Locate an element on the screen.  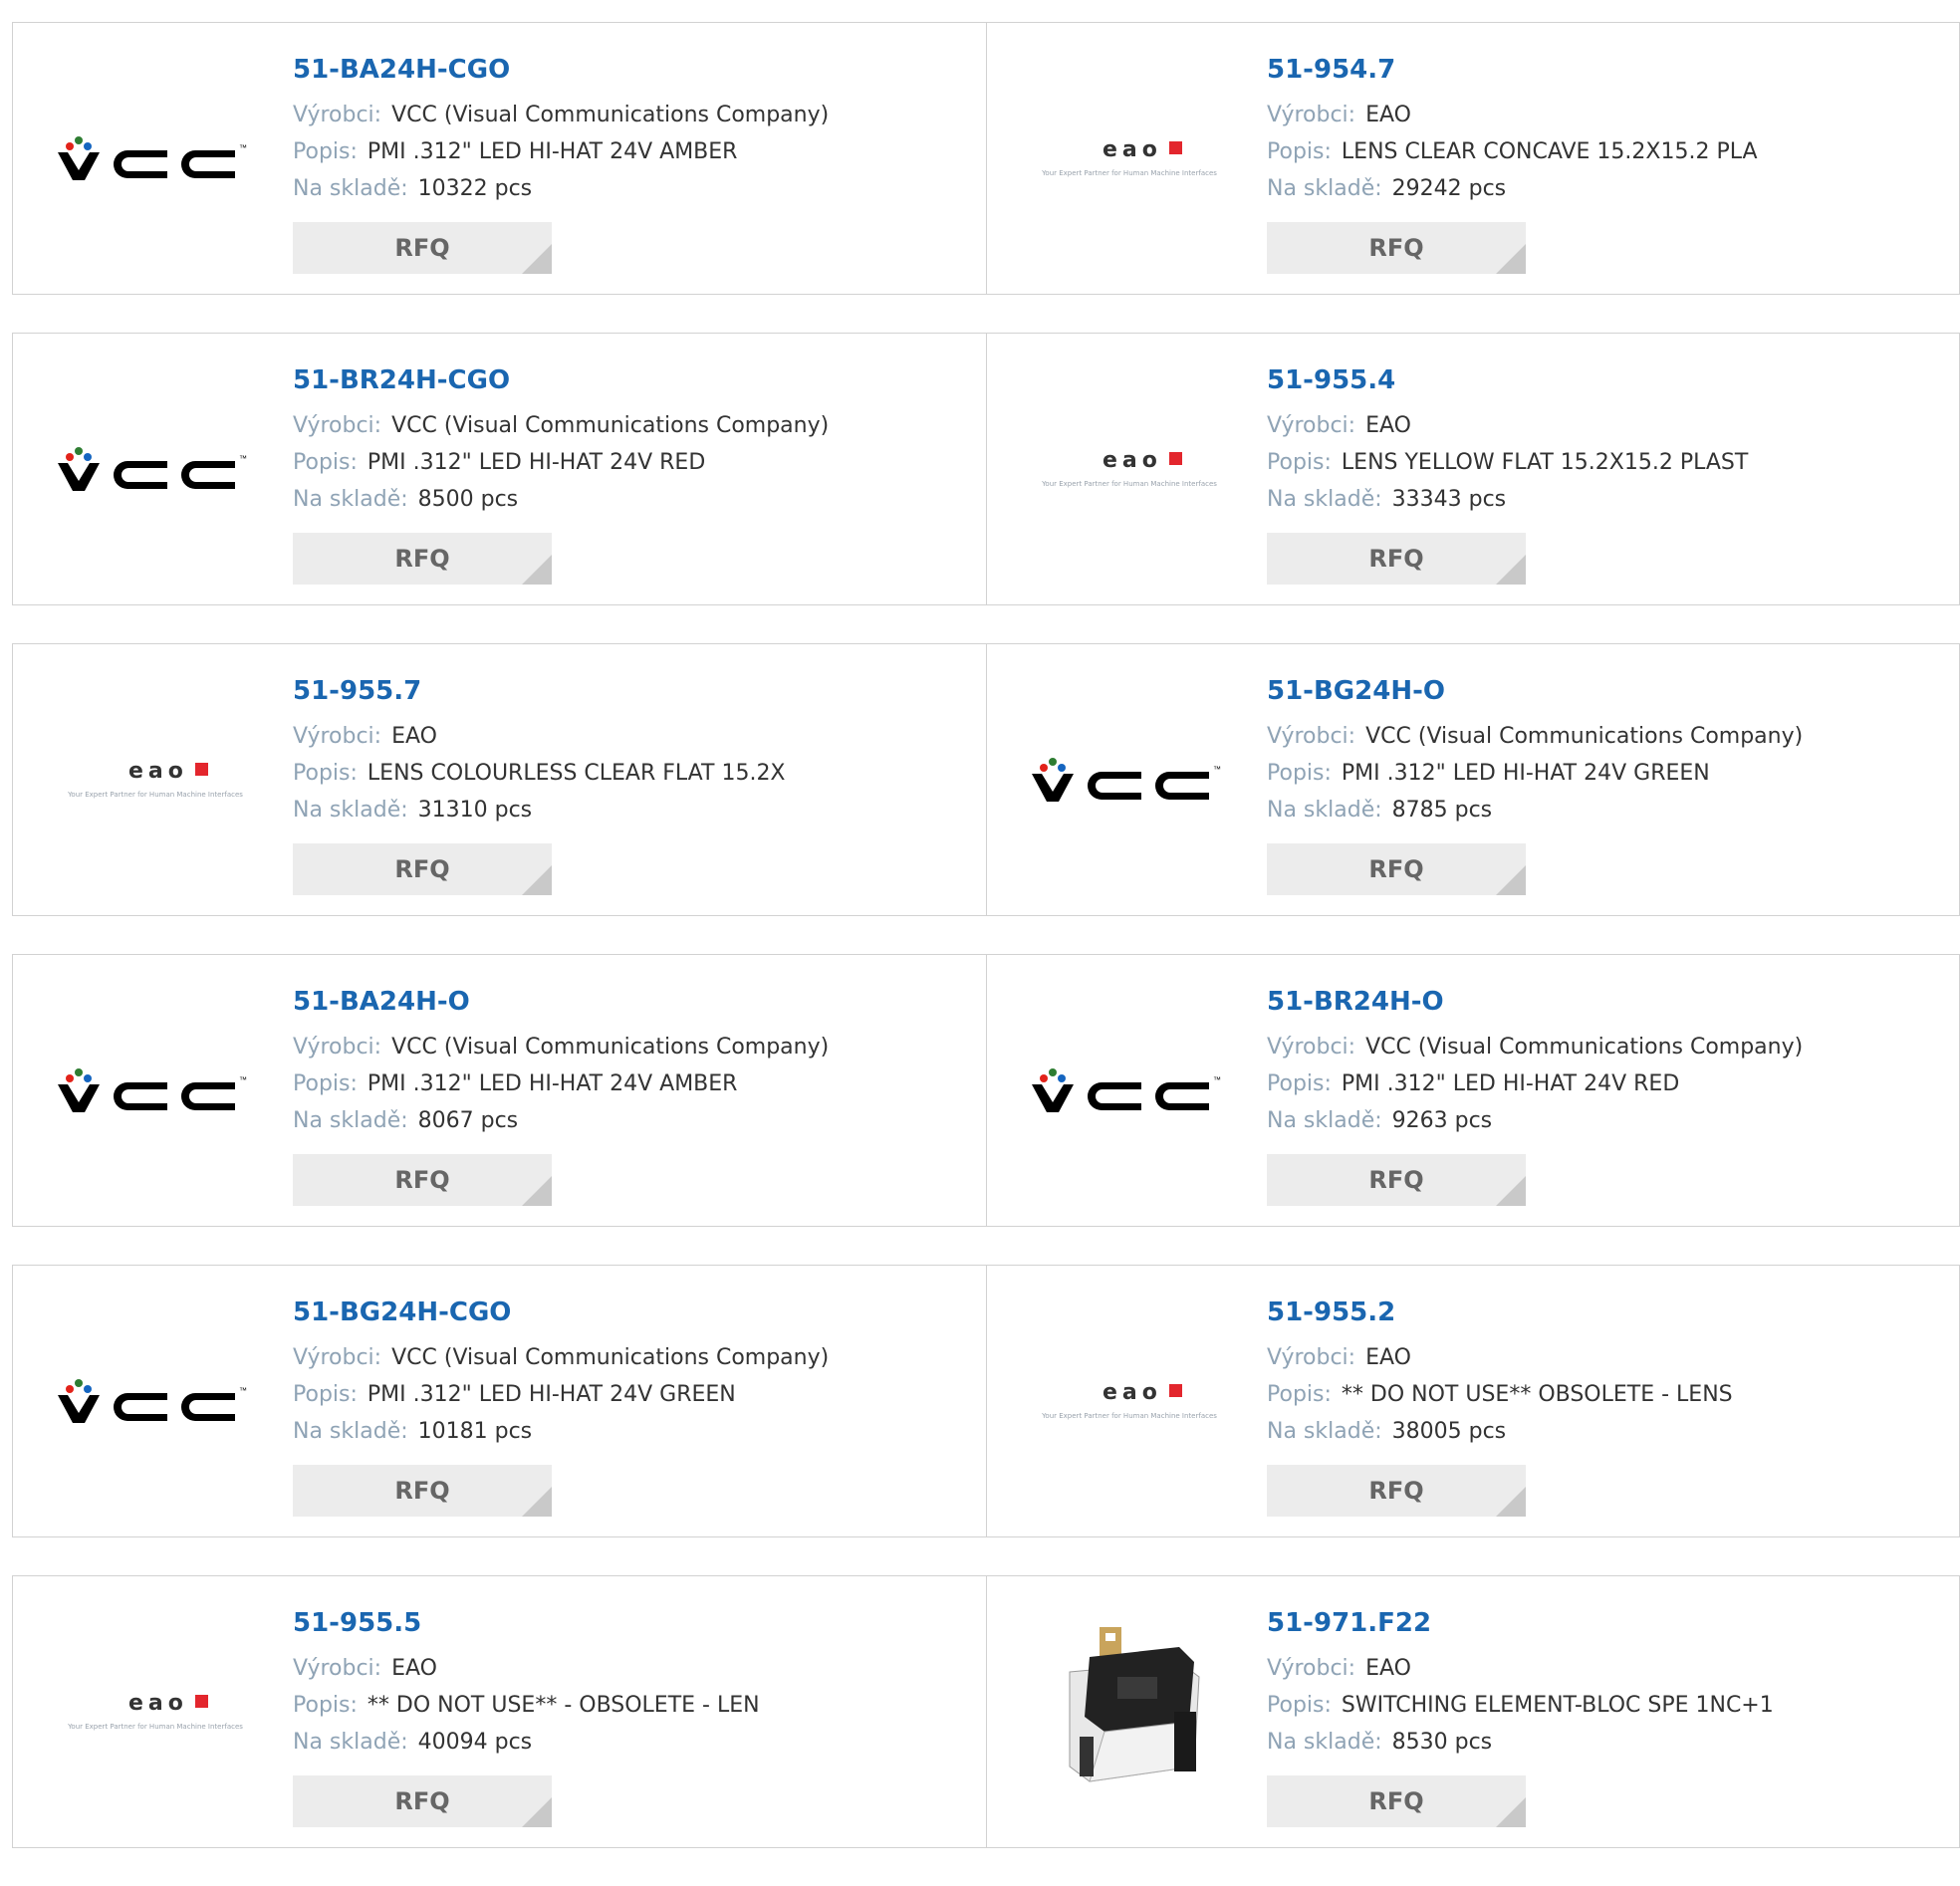
stock-row: Na skladě: 33343 pcs is located at coordinates (1608, 500).